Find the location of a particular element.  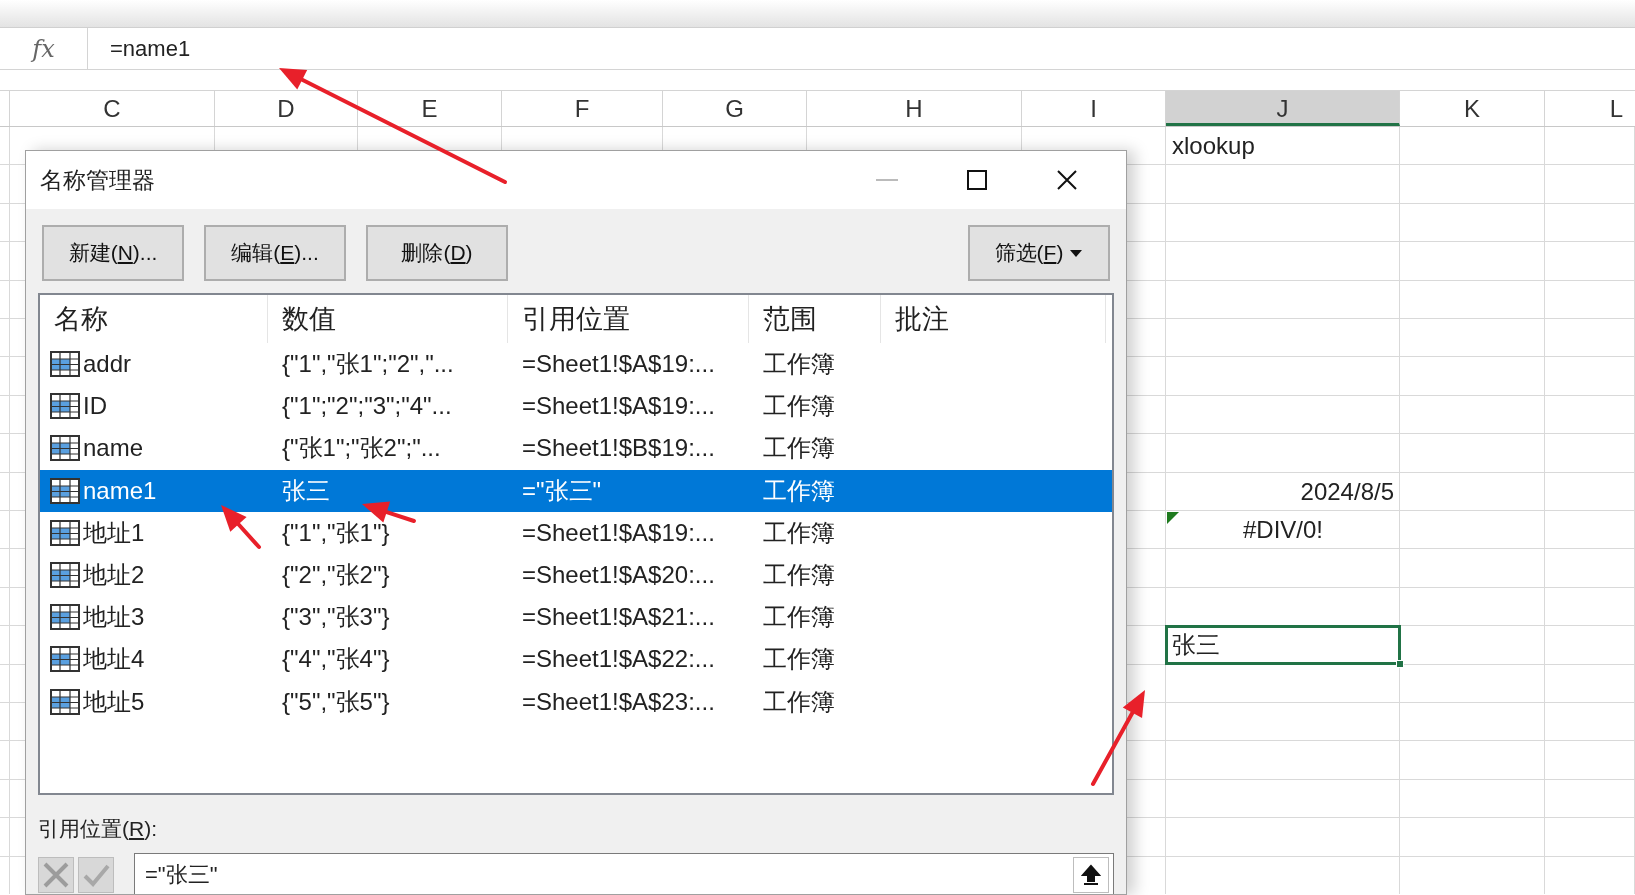

list-row: name {"张1";"张2";"... =Sheet1!$B$19:... 工作簿 is located at coordinates (576, 448).